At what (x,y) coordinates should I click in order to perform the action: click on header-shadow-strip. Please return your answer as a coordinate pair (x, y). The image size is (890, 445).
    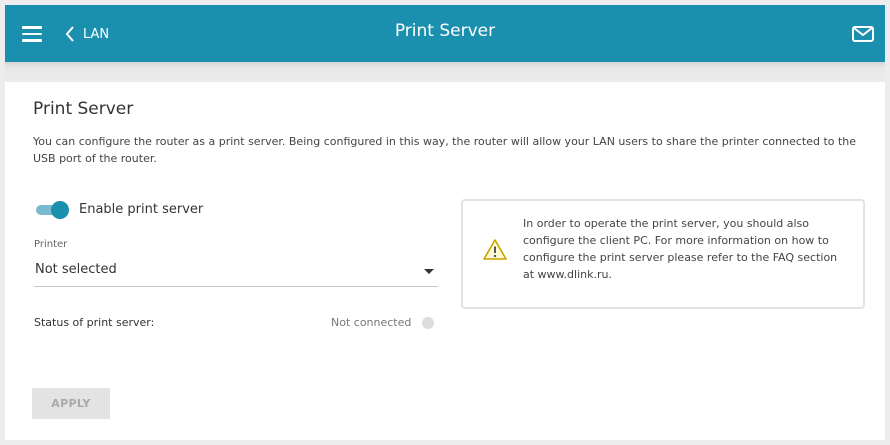
    Looking at the image, I should click on (445, 72).